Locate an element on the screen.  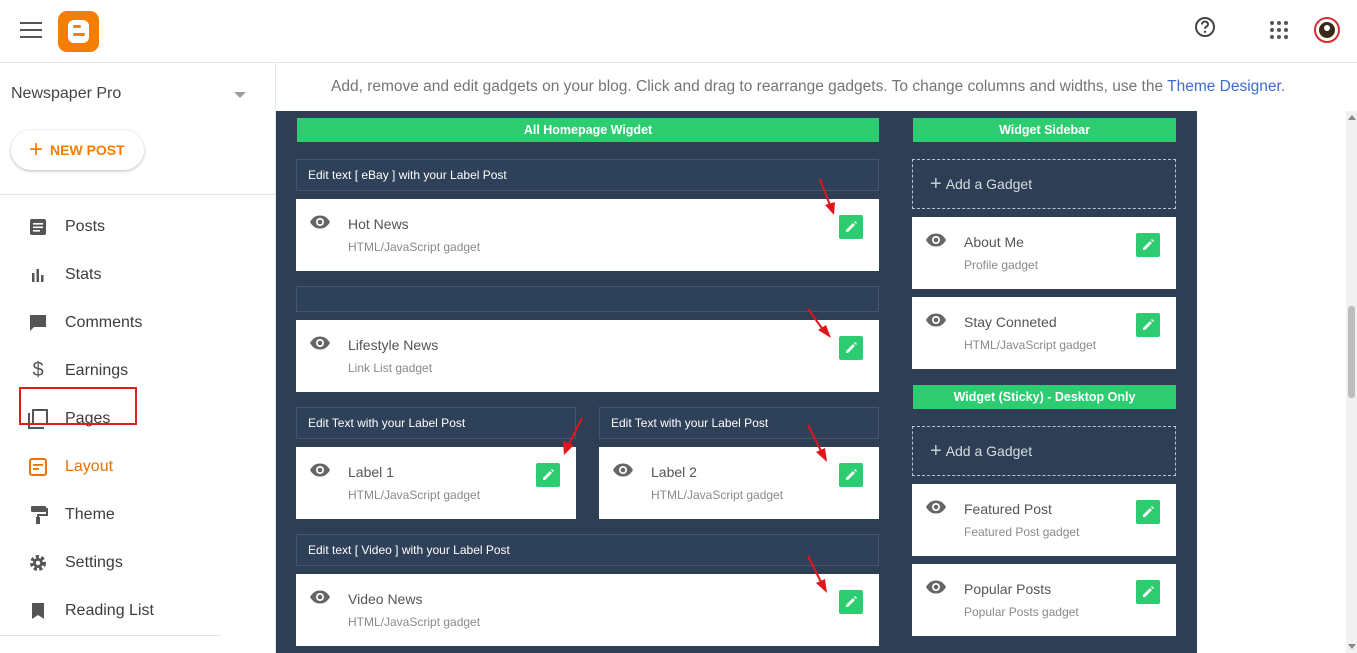
section-header-video: Edit text [ Video ] with your Label Post is located at coordinates (587, 550).